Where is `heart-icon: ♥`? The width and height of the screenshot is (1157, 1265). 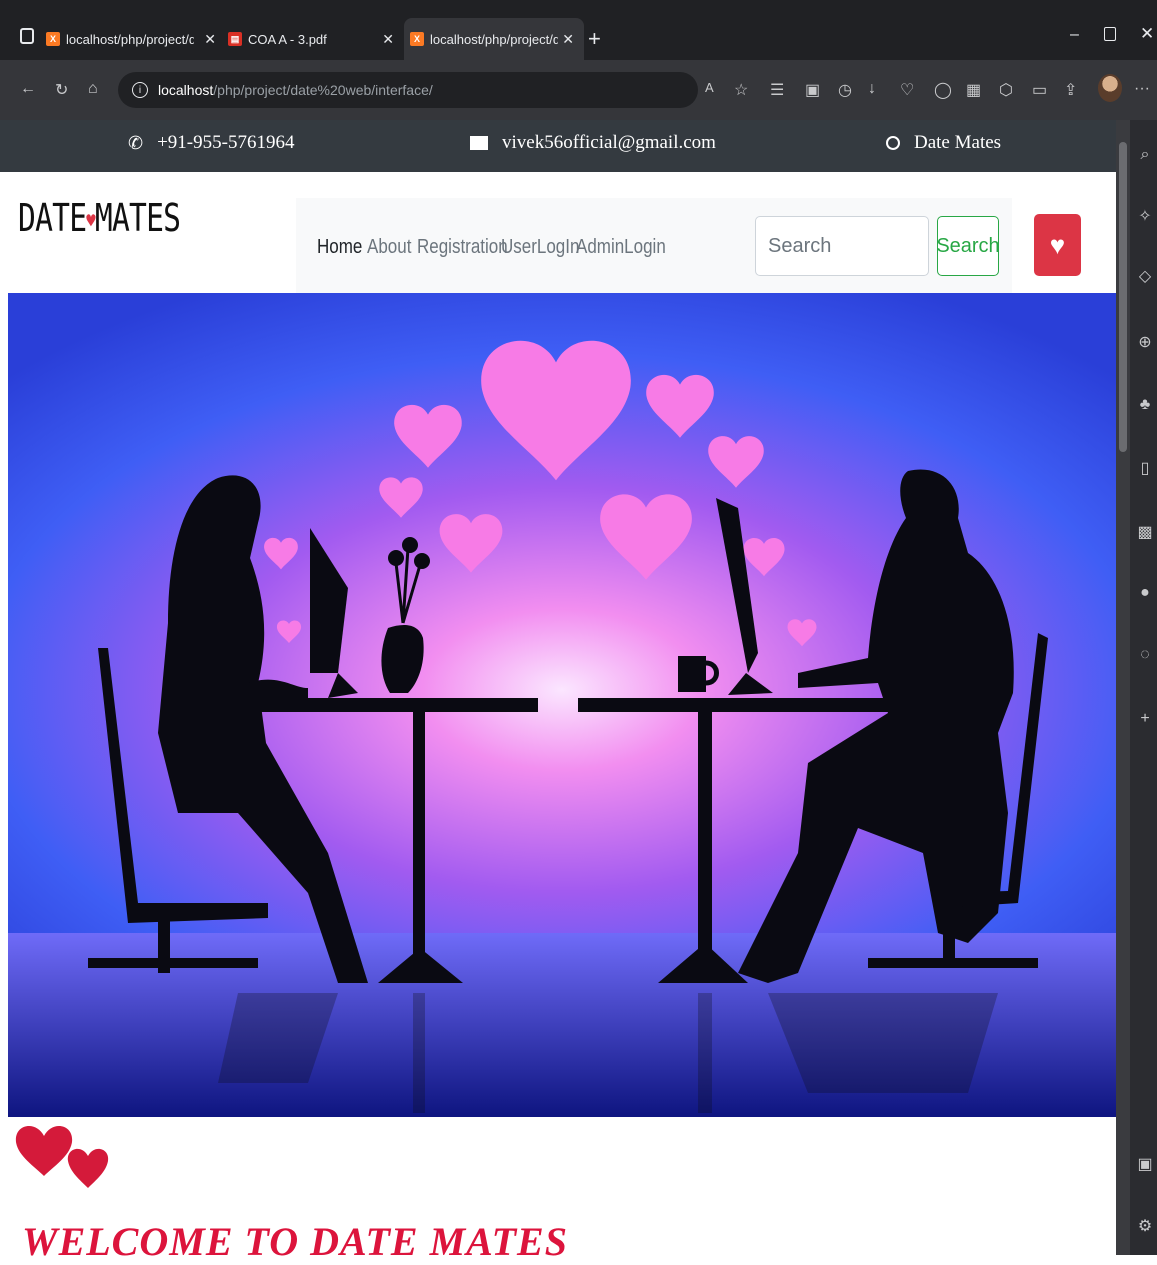 heart-icon: ♥ is located at coordinates (1057, 244).